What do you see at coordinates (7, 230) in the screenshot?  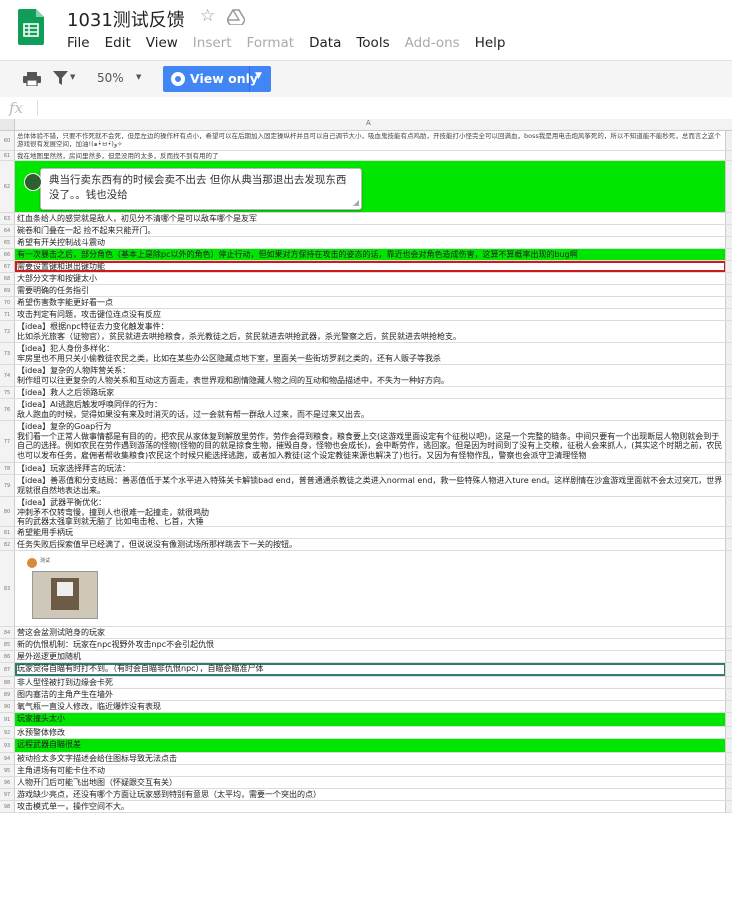 I see `row-number: 64` at bounding box center [7, 230].